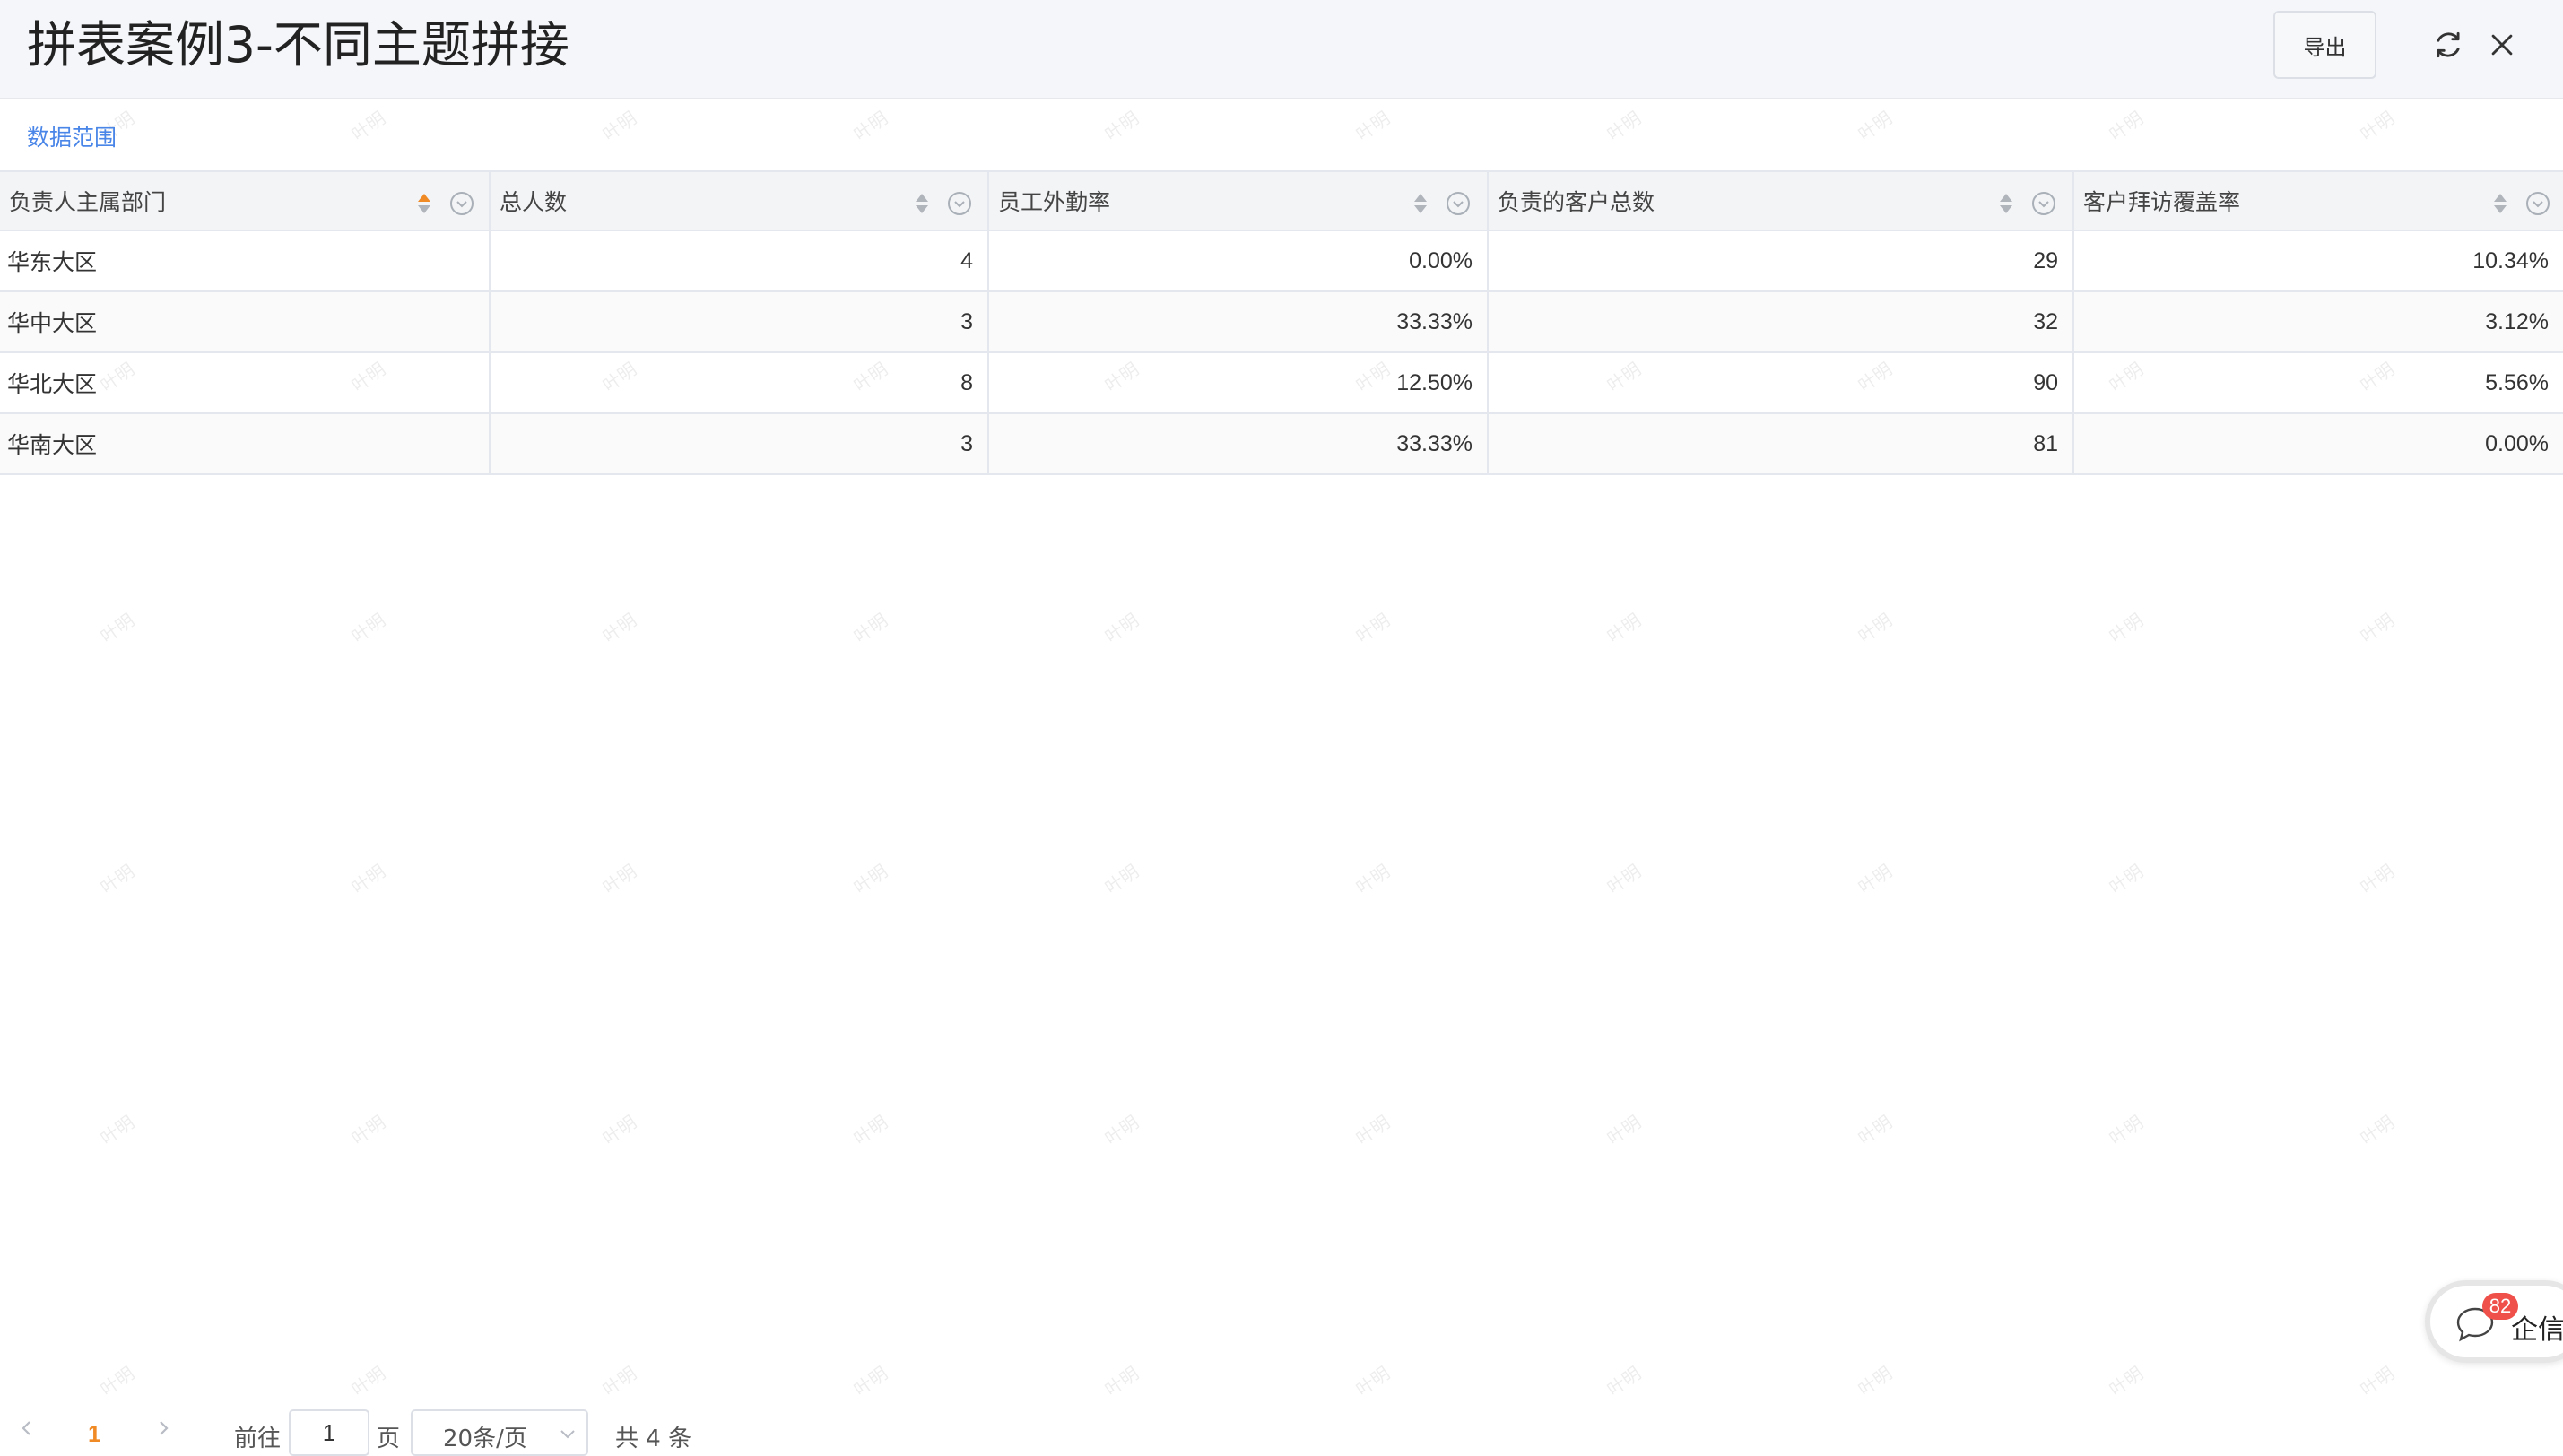 This screenshot has width=2563, height=1456. I want to click on table-cell: 12.50%, so click(1239, 383).